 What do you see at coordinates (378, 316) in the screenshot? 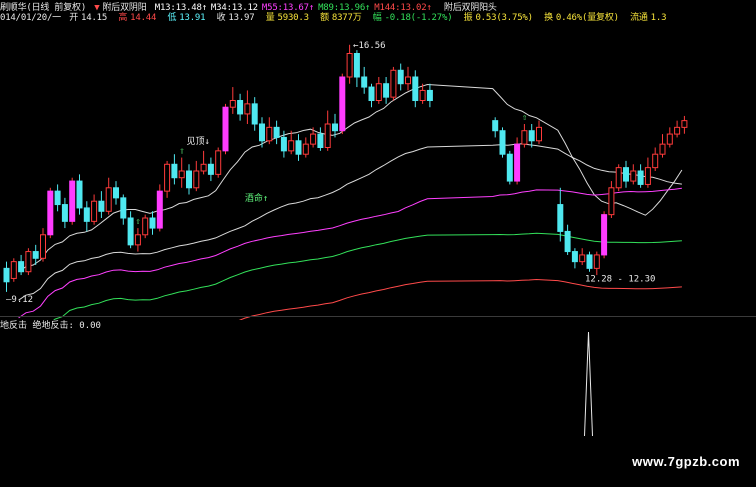
I see `pane-divider` at bounding box center [378, 316].